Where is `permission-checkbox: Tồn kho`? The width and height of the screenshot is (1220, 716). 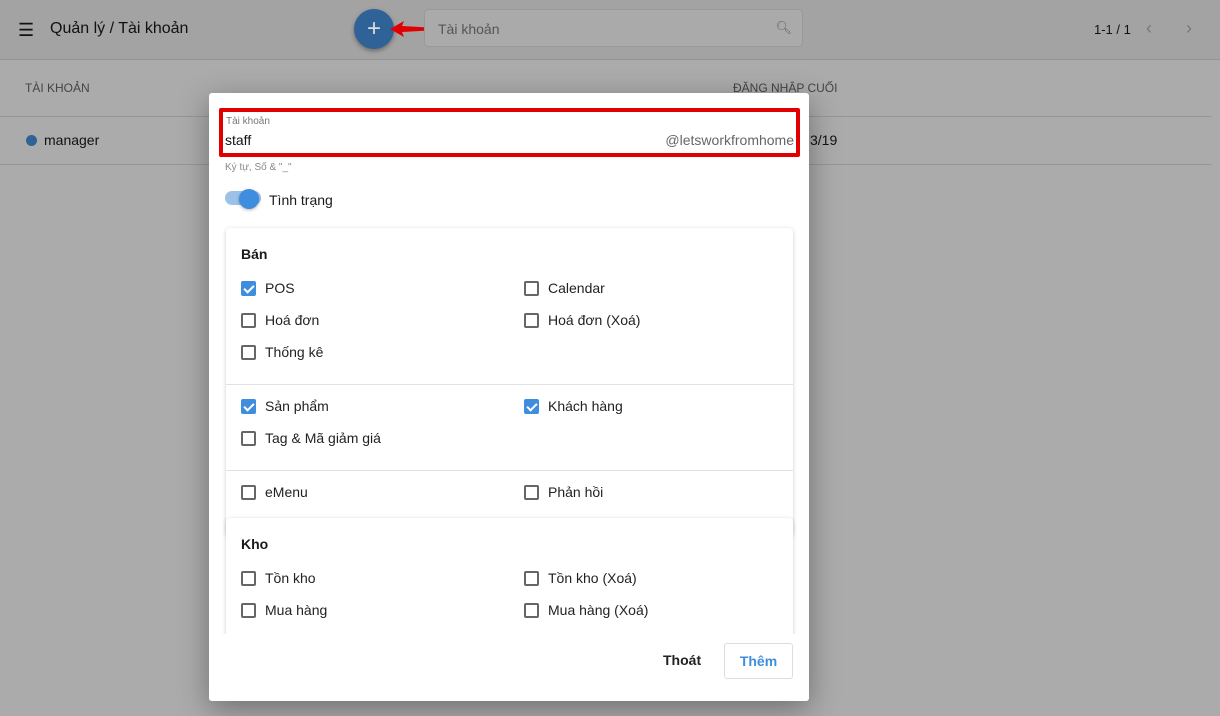
permission-checkbox: Tồn kho is located at coordinates (278, 578).